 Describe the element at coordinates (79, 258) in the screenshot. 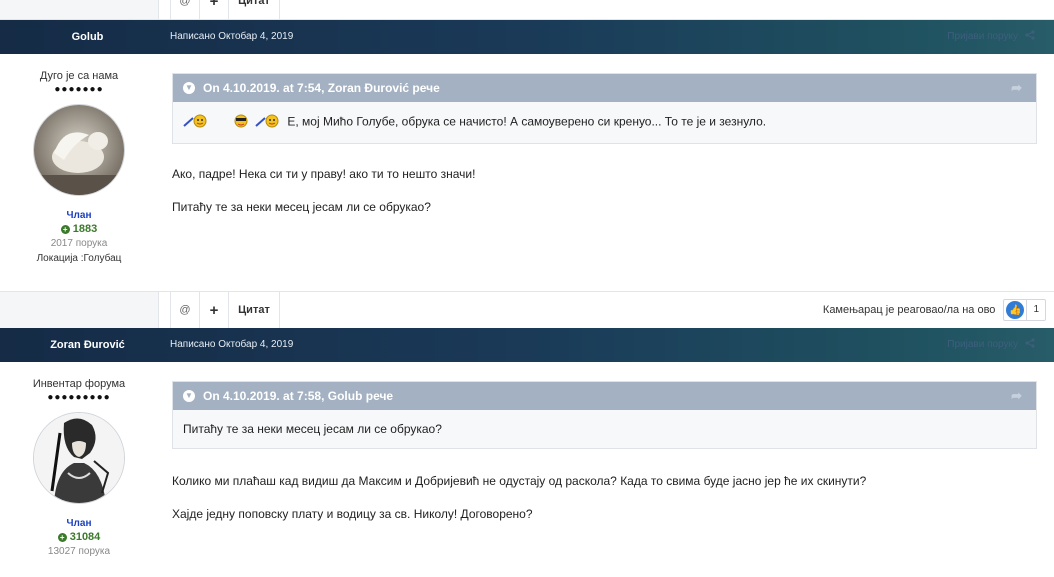

I see `user-location: Локација :Голубац` at that location.